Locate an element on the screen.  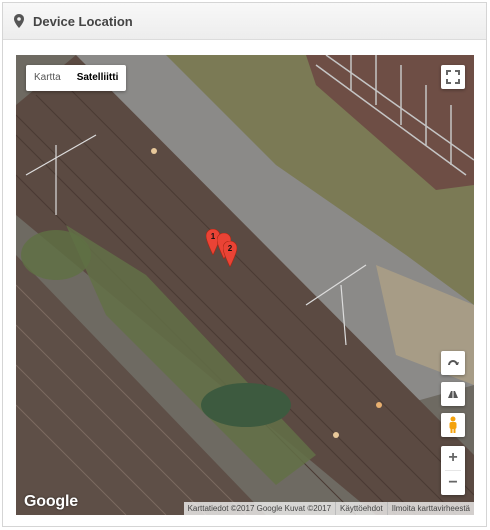
pegman-icon is located at coordinates (453, 424).